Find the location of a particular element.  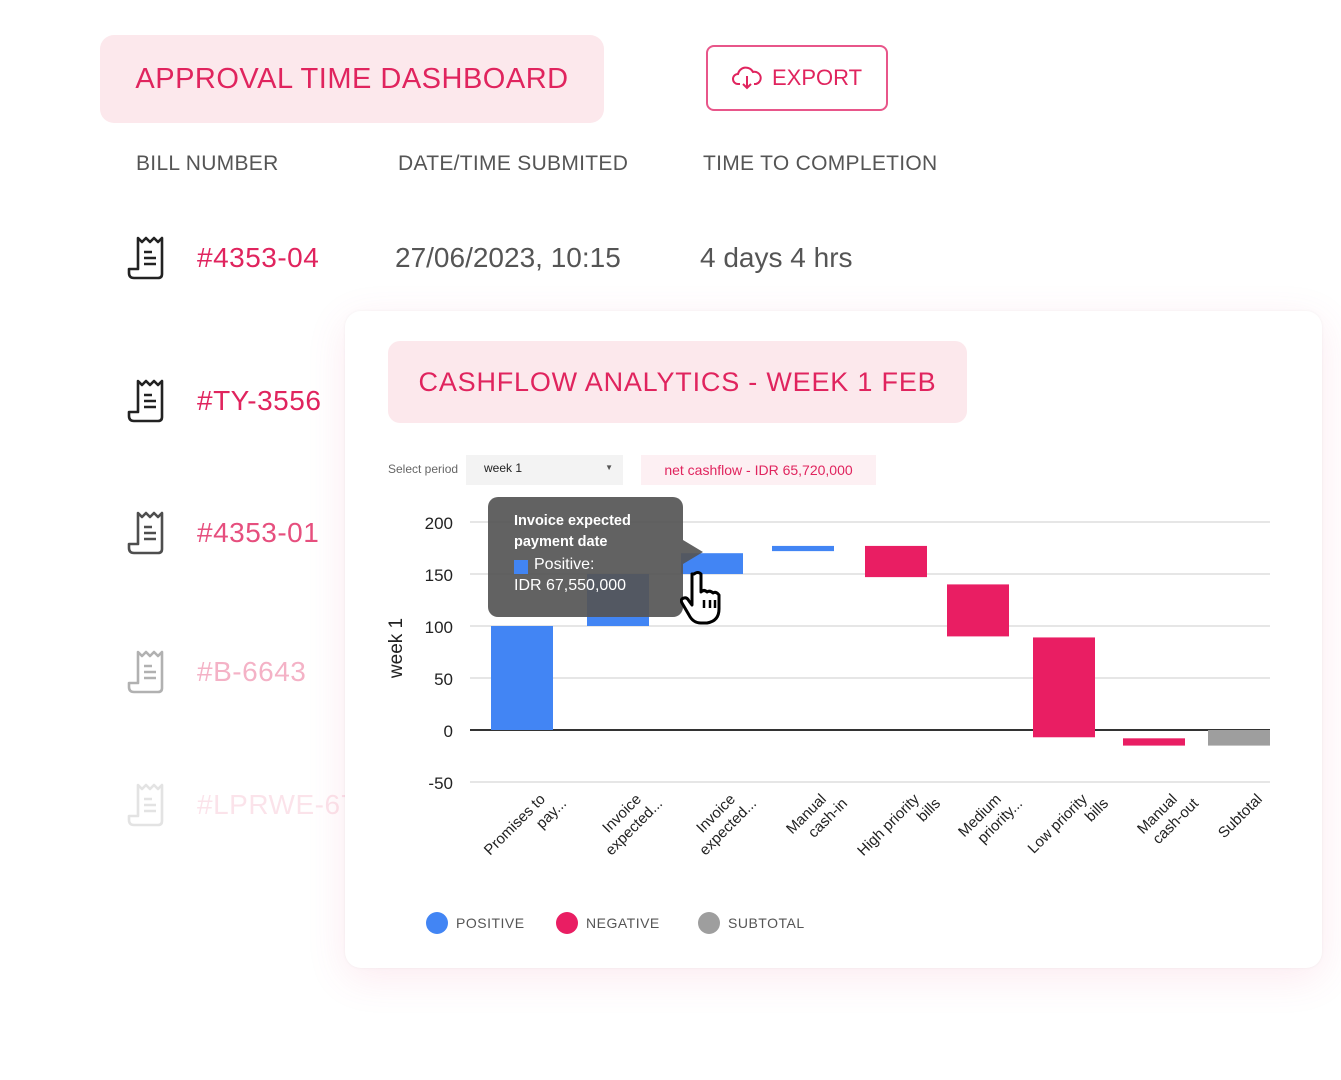

y-tick-label: 0 is located at coordinates (448, 731).